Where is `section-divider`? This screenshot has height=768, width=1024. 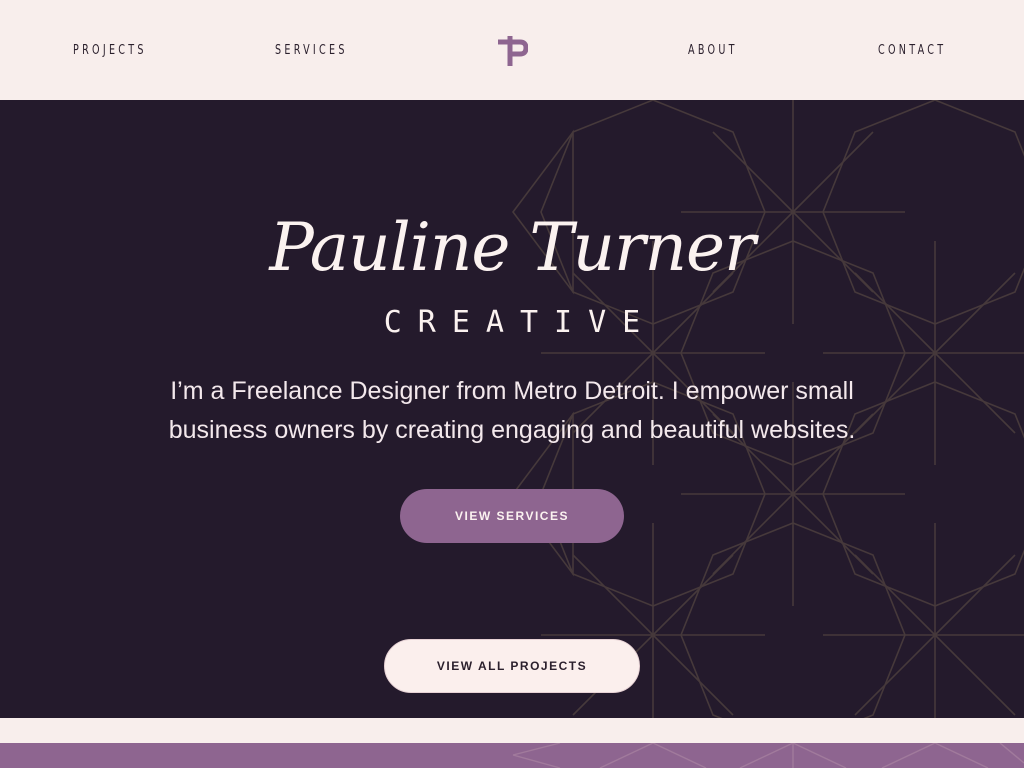 section-divider is located at coordinates (512, 730).